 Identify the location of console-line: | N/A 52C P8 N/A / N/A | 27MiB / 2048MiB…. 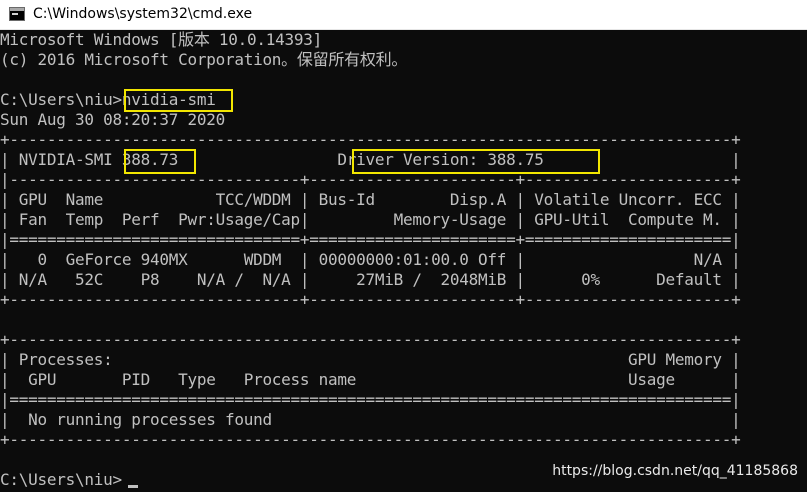
(370, 279).